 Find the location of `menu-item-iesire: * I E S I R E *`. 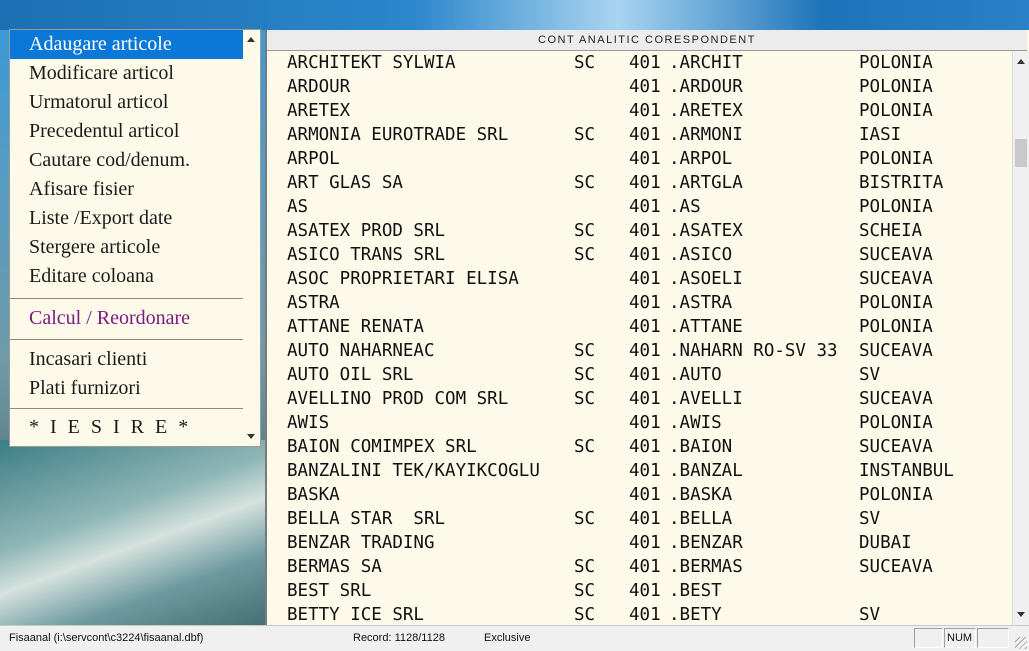

menu-item-iesire: * I E S I R E * is located at coordinates (127, 427).